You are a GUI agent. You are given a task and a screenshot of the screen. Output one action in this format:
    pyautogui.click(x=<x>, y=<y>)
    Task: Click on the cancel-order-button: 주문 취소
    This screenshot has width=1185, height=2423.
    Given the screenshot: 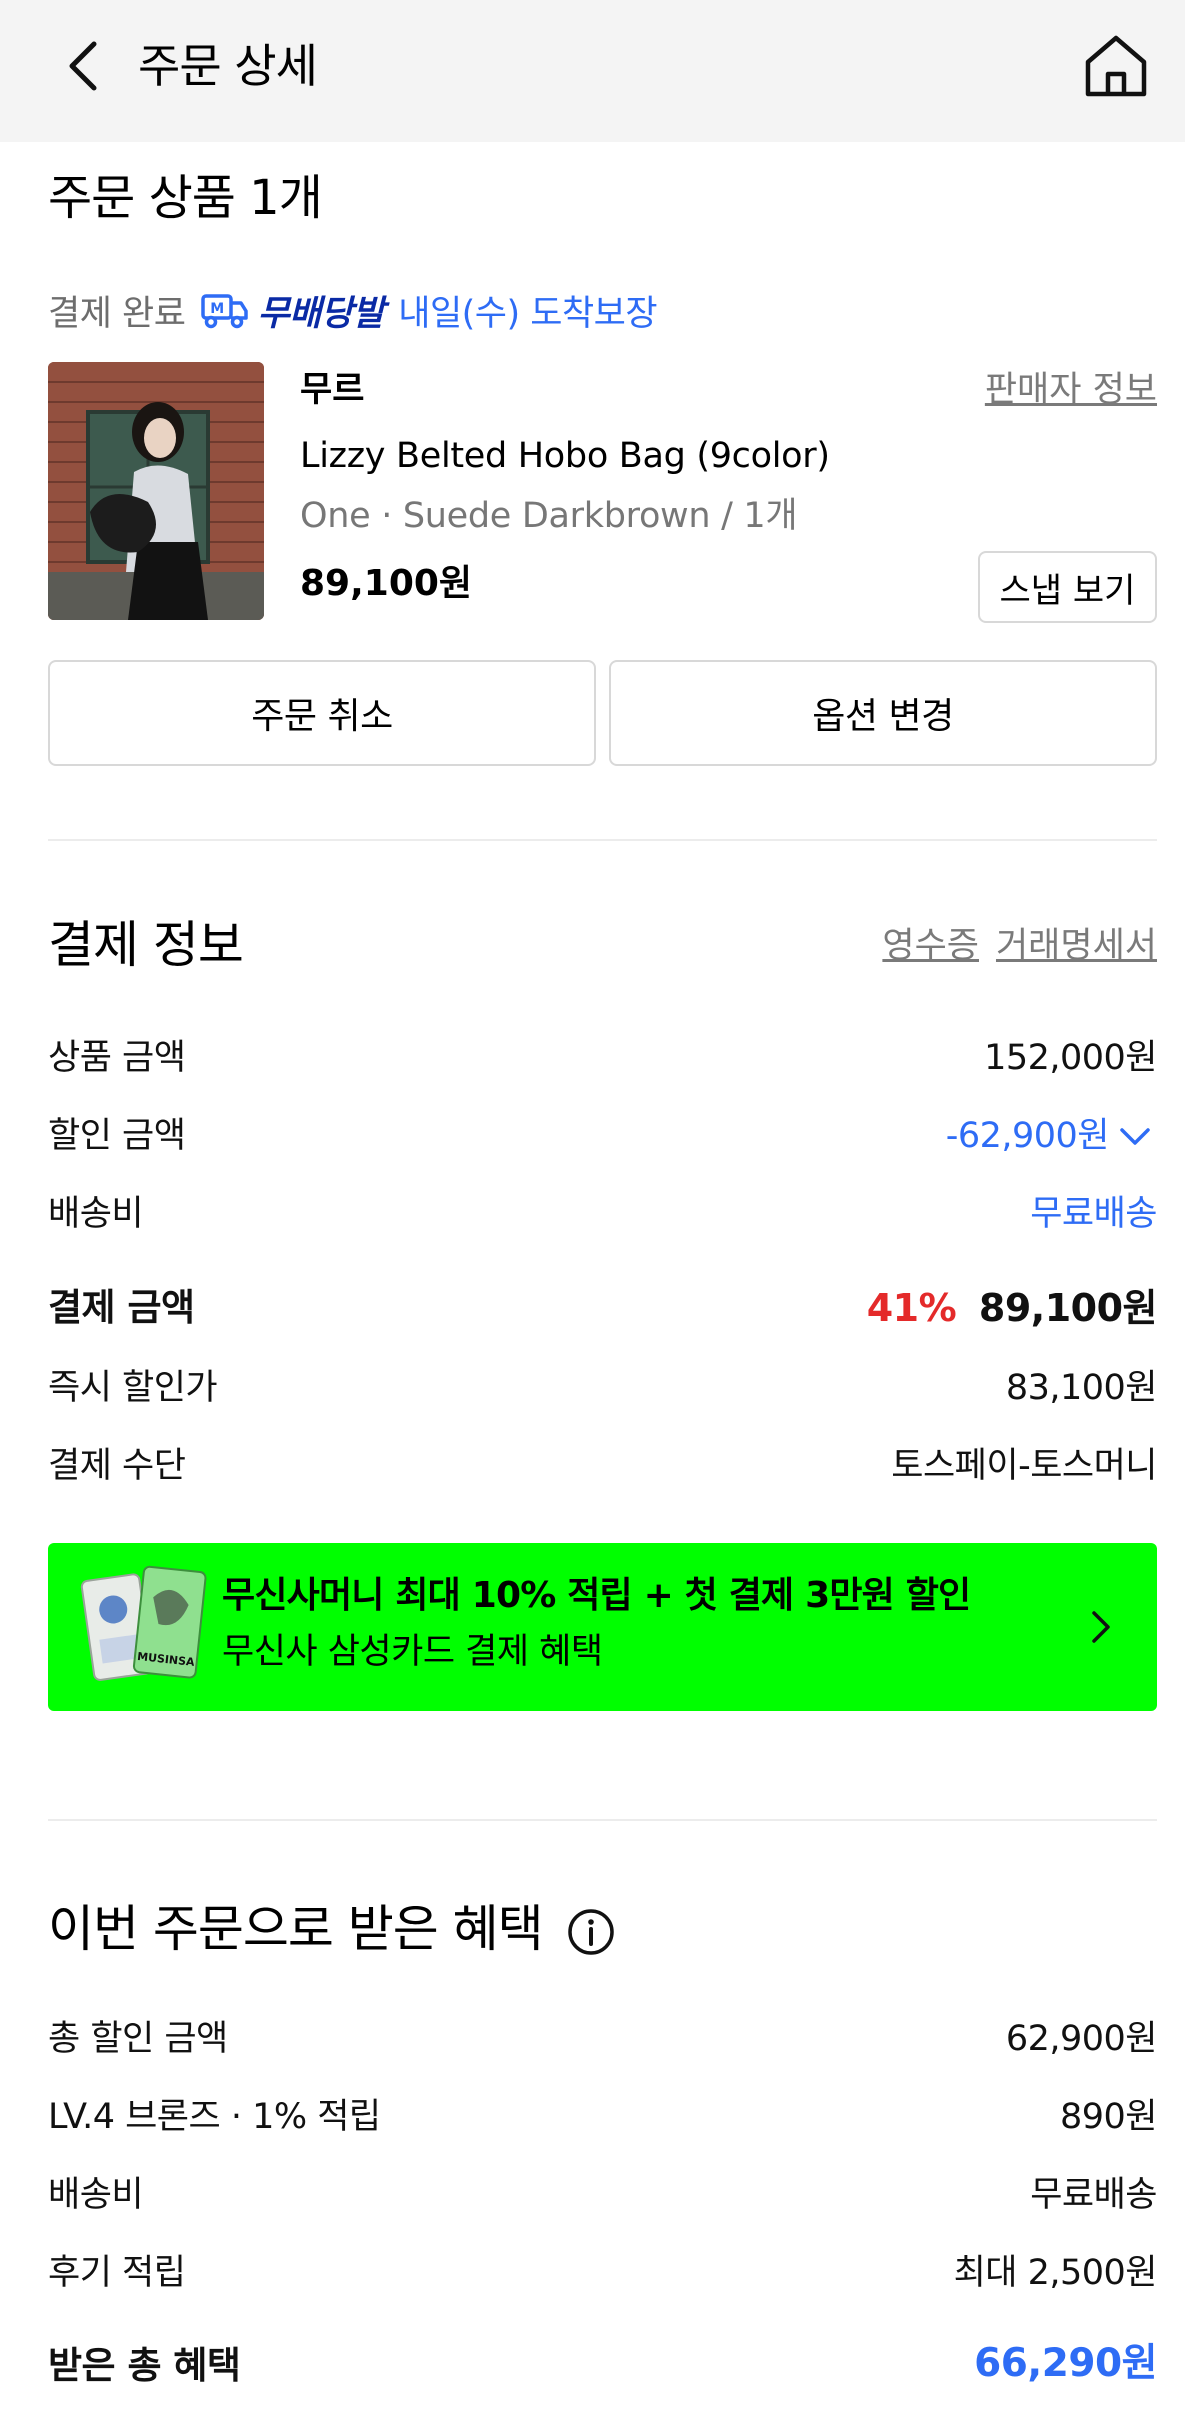 What is the action you would take?
    pyautogui.click(x=322, y=713)
    